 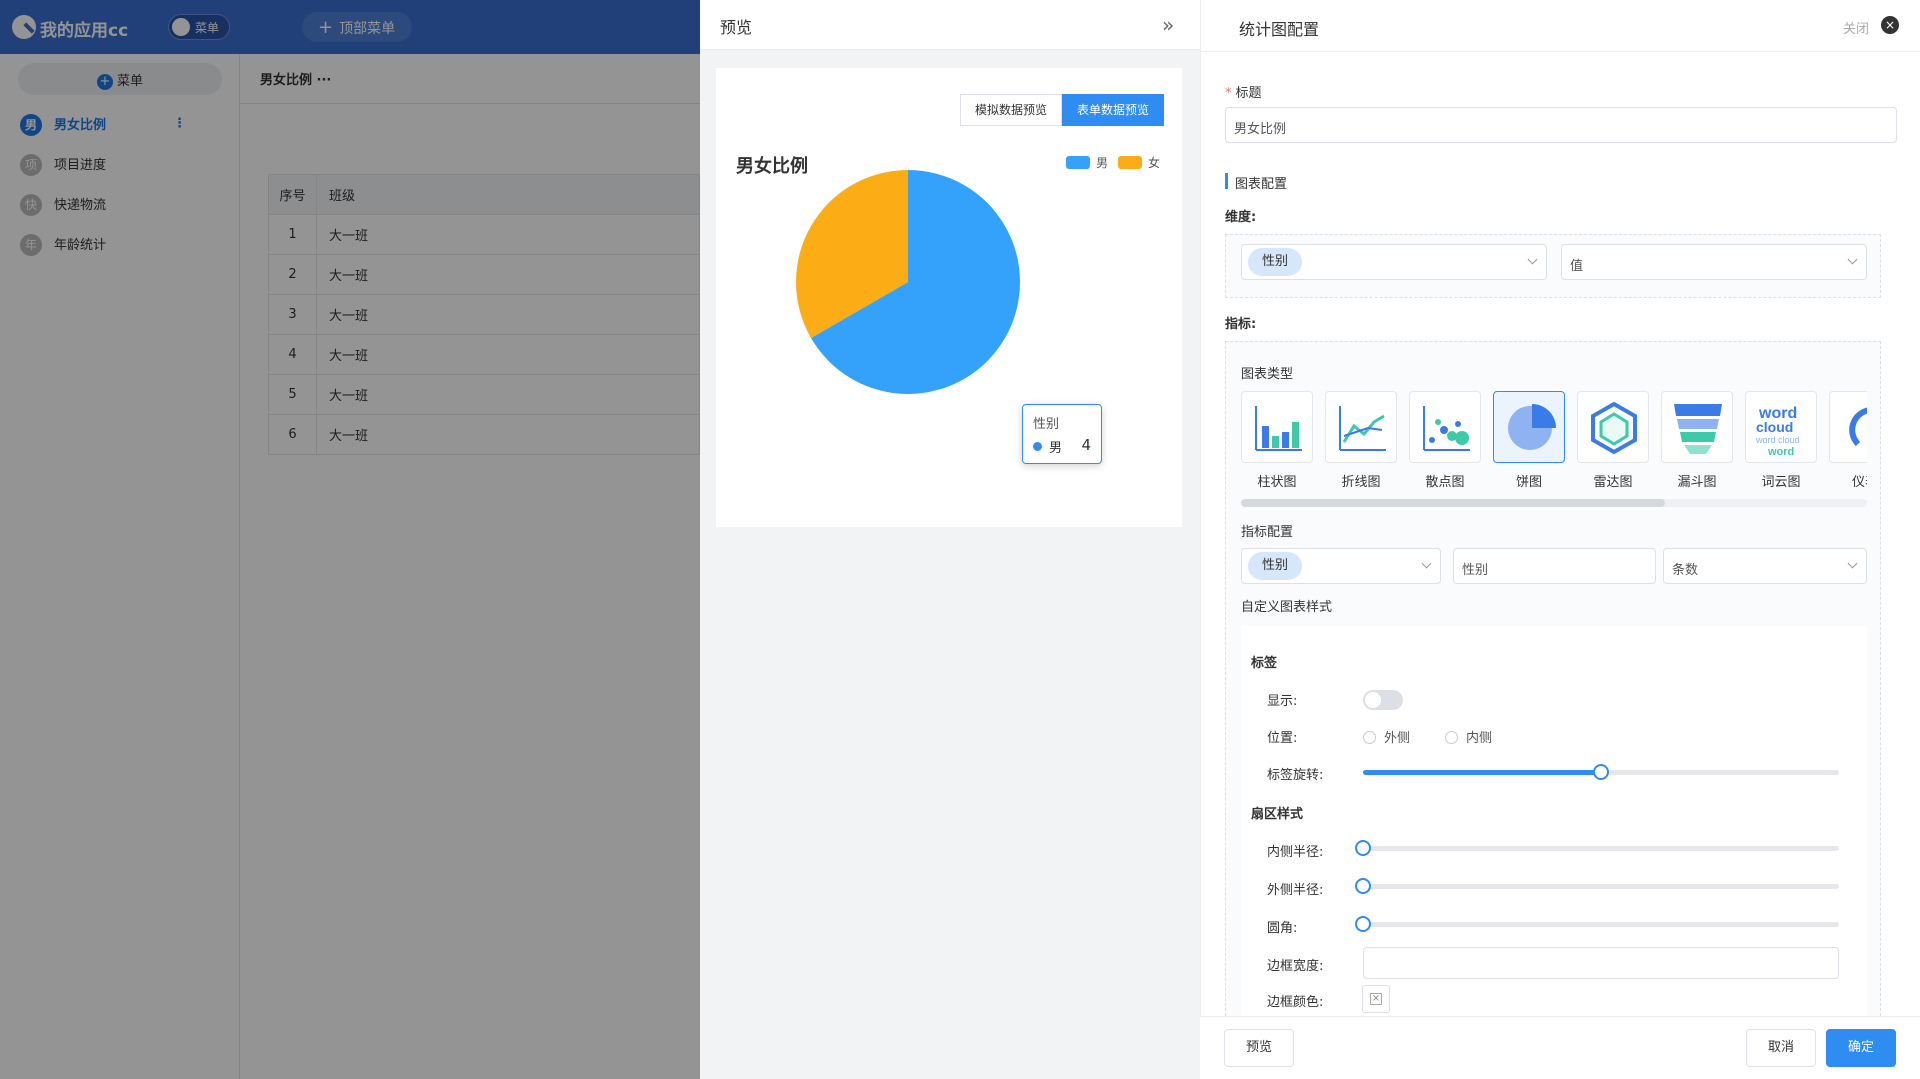 I want to click on border-width-input, so click(x=1601, y=963).